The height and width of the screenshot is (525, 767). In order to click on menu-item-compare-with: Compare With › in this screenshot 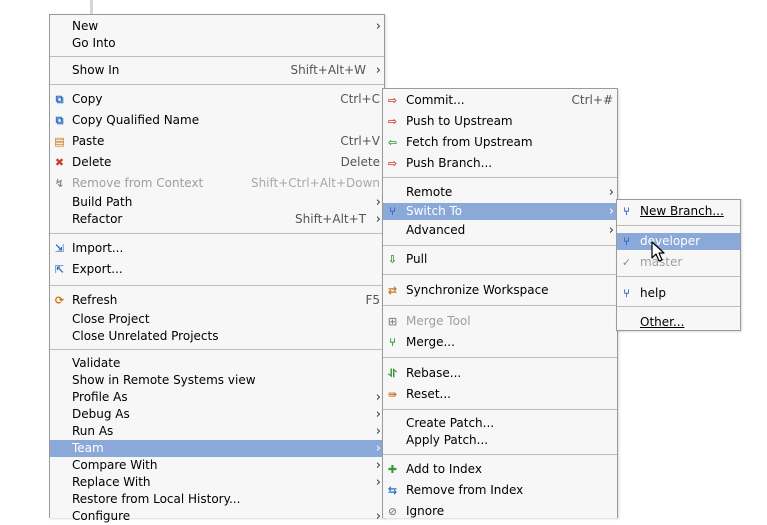, I will do `click(217, 465)`.